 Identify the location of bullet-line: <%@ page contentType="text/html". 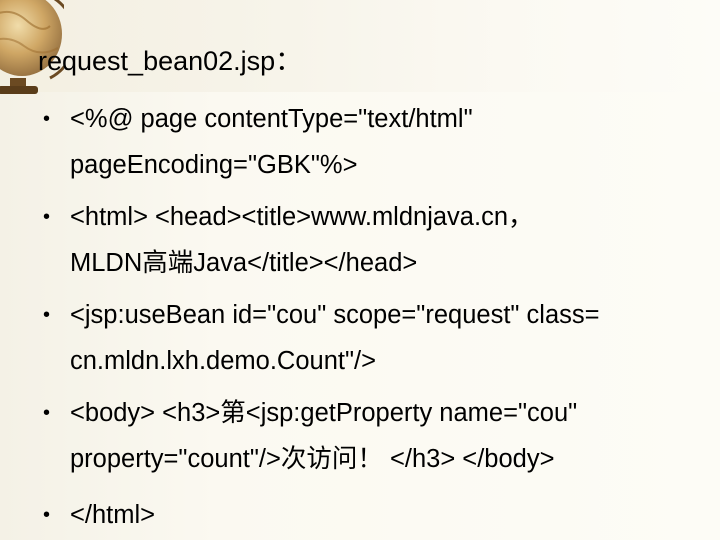
(271, 119).